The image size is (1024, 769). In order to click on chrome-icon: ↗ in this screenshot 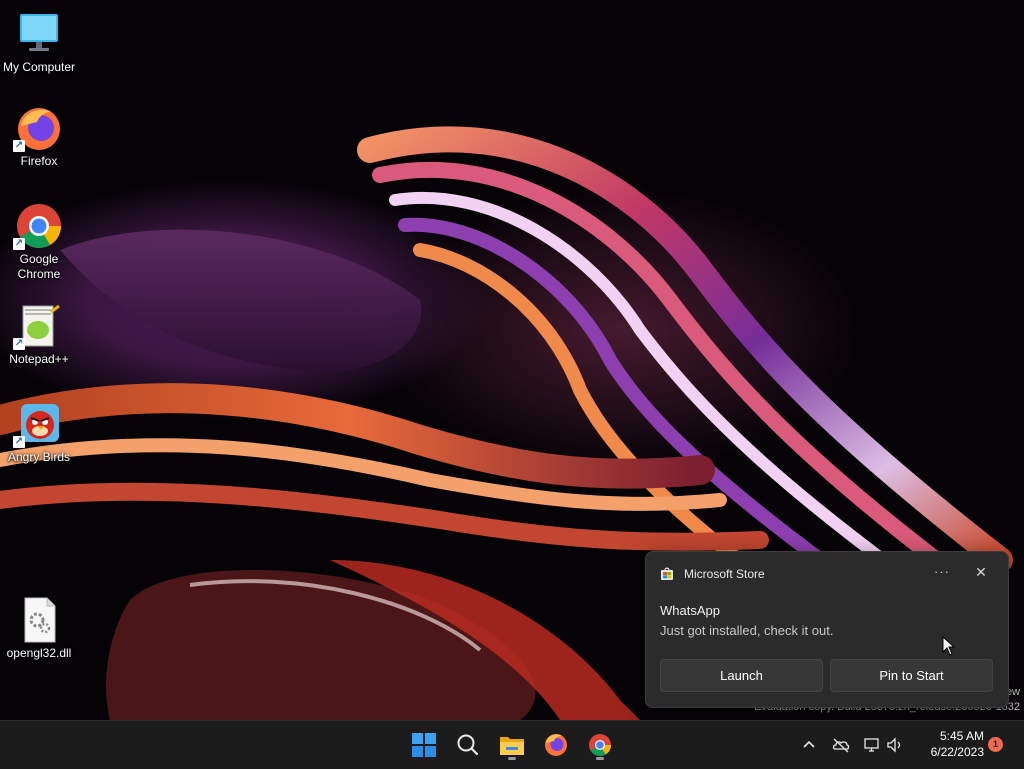, I will do `click(38, 226)`.